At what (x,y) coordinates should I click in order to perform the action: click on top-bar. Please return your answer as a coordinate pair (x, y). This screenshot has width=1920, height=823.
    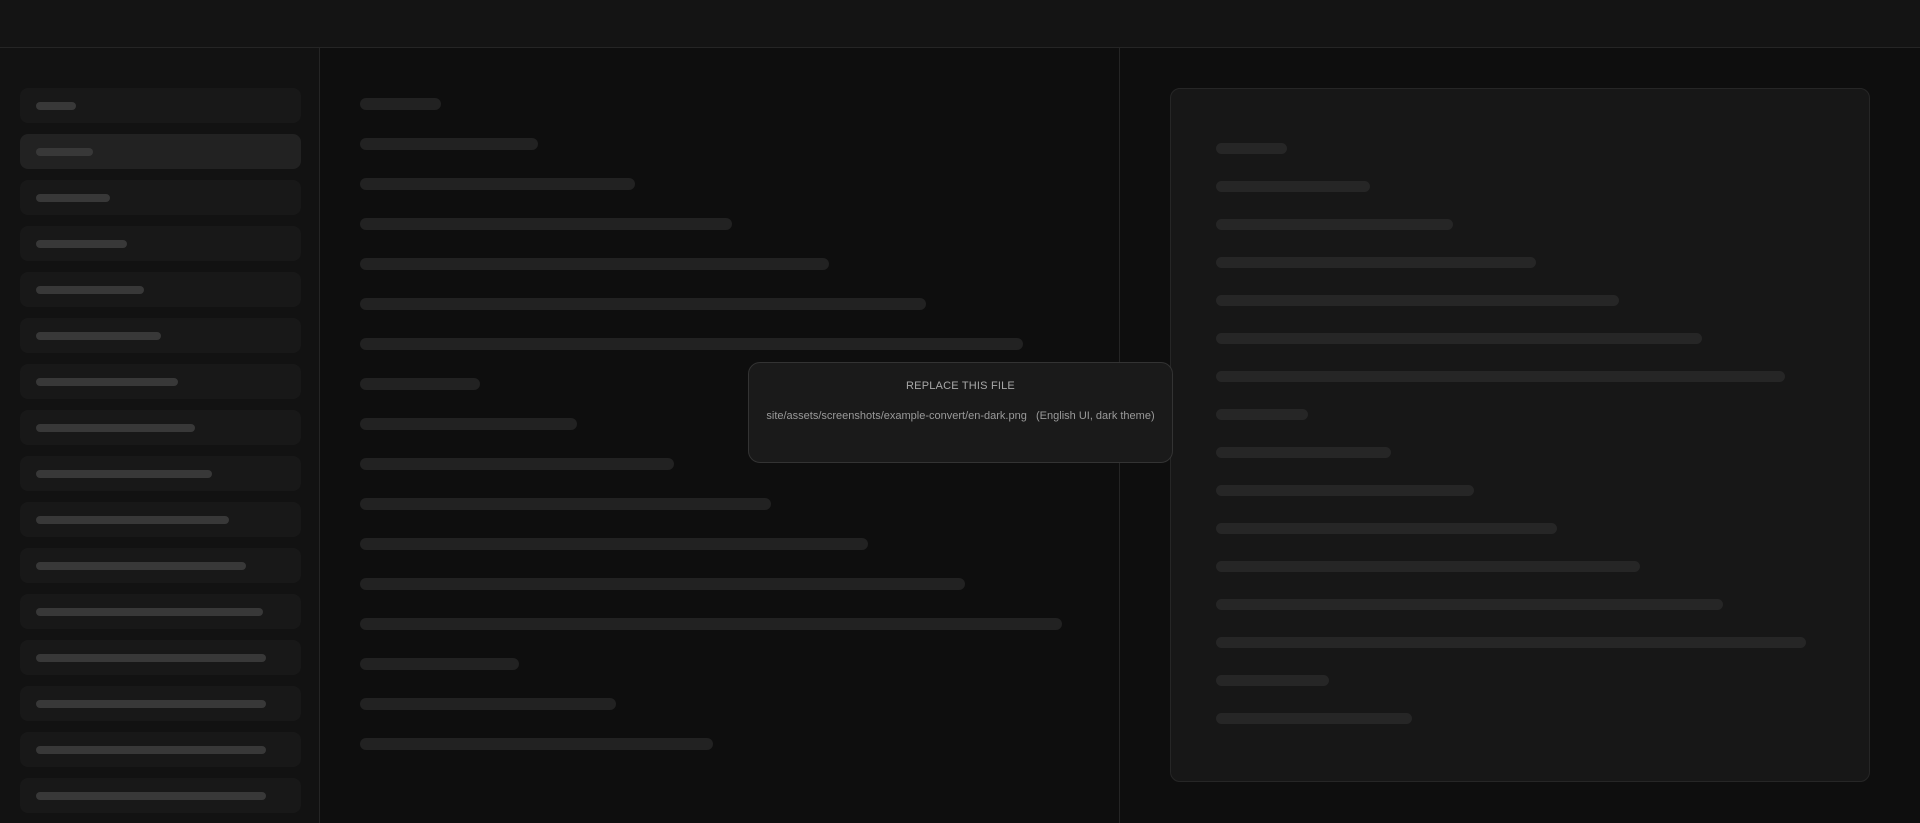
    Looking at the image, I should click on (960, 24).